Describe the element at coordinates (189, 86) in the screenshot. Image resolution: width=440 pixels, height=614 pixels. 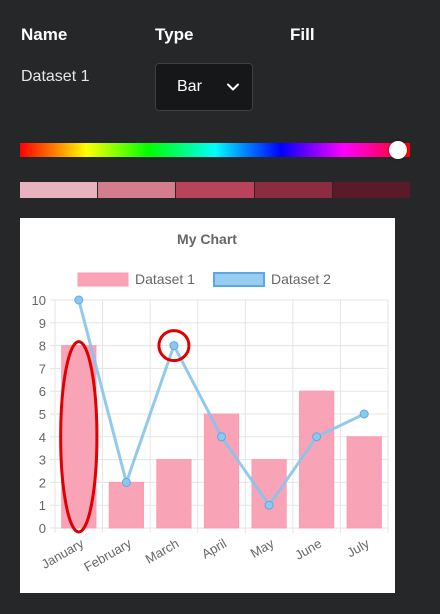
I see `chart-type-value: Bar` at that location.